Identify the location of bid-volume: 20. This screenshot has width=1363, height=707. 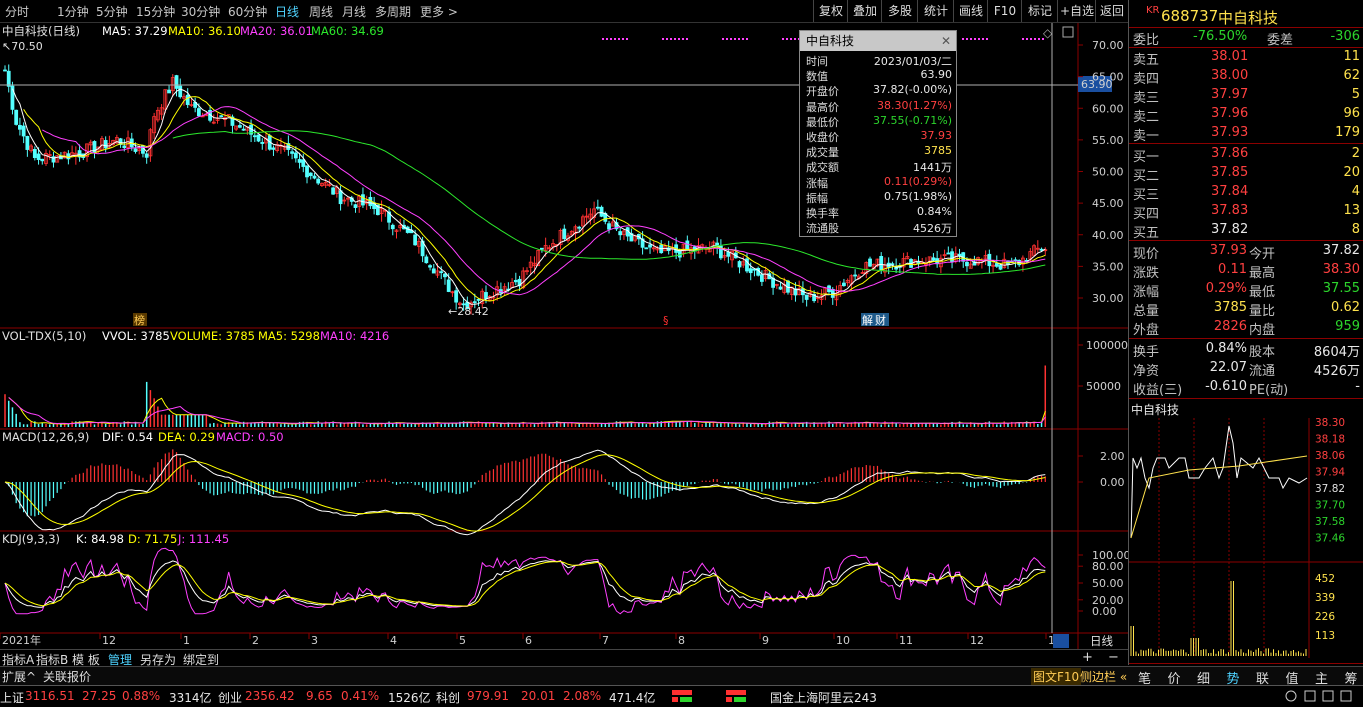
(1351, 172).